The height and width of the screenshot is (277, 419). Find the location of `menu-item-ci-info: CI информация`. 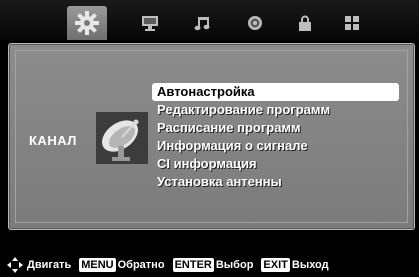

menu-item-ci-info: CI информация is located at coordinates (275, 164).